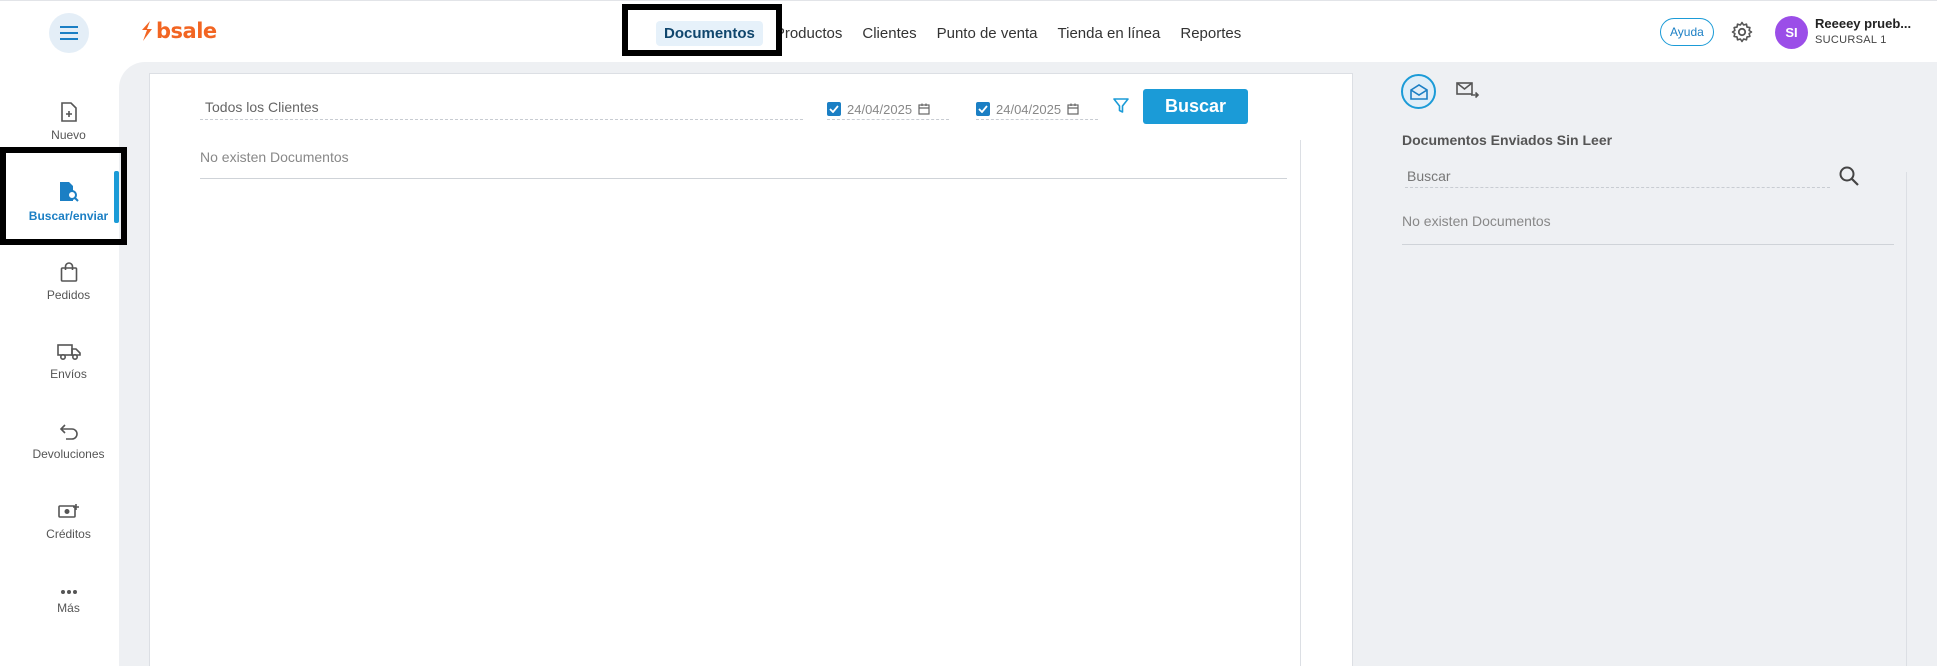  Describe the element at coordinates (1195, 106) in the screenshot. I see `search-button: Buscar` at that location.